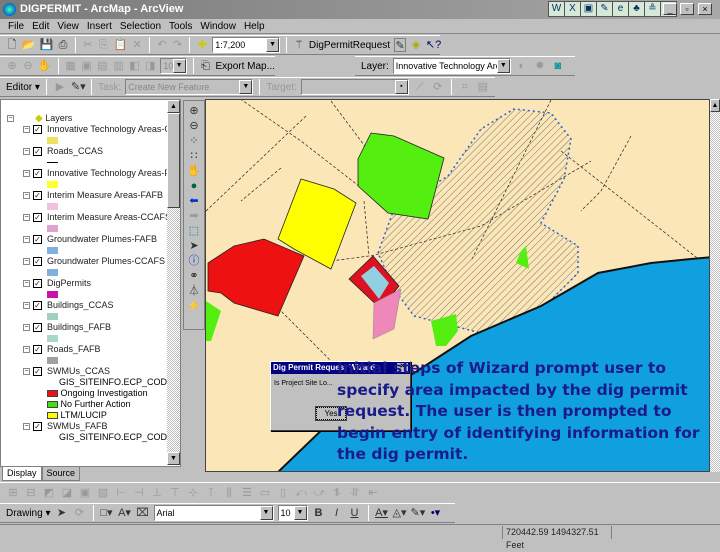  What do you see at coordinates (87, 66) in the screenshot?
I see `zoom-100-icon: ▣` at bounding box center [87, 66].